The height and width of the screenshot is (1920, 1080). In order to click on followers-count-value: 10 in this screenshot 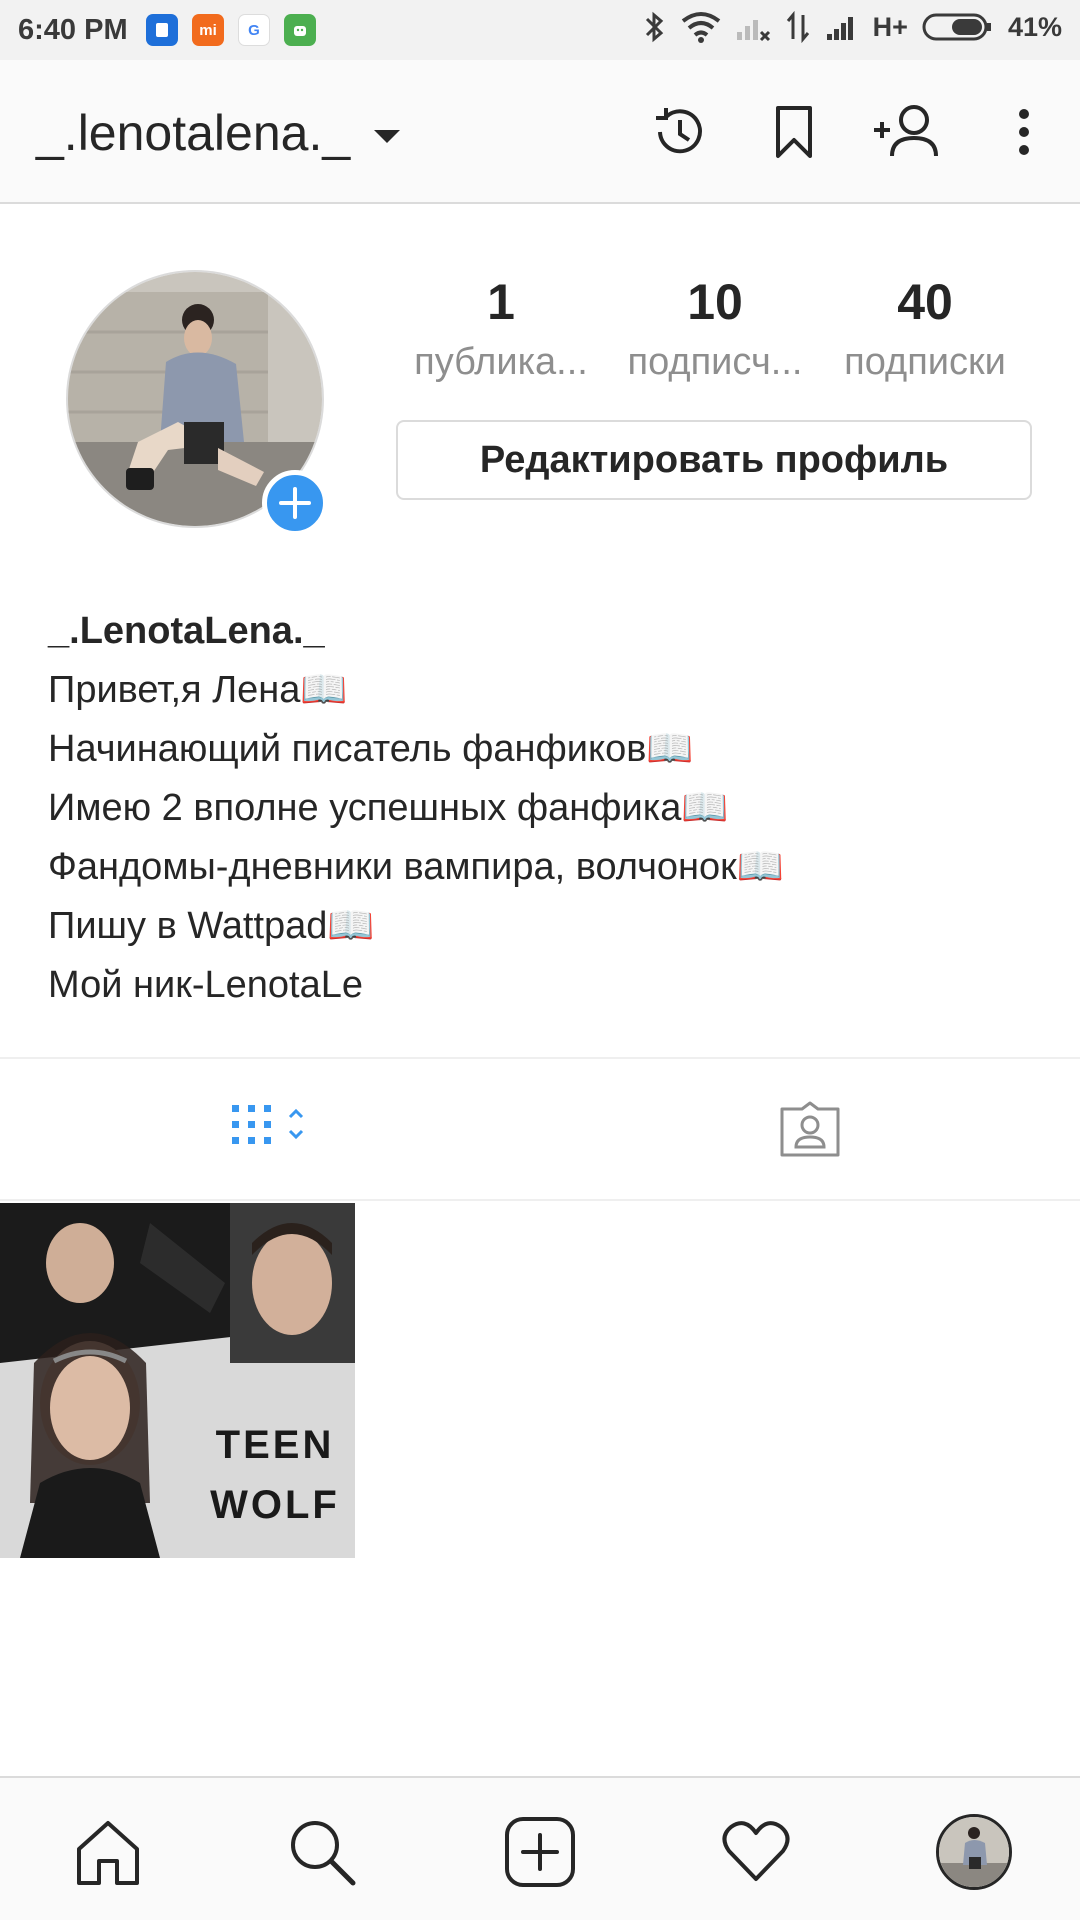, I will do `click(715, 302)`.